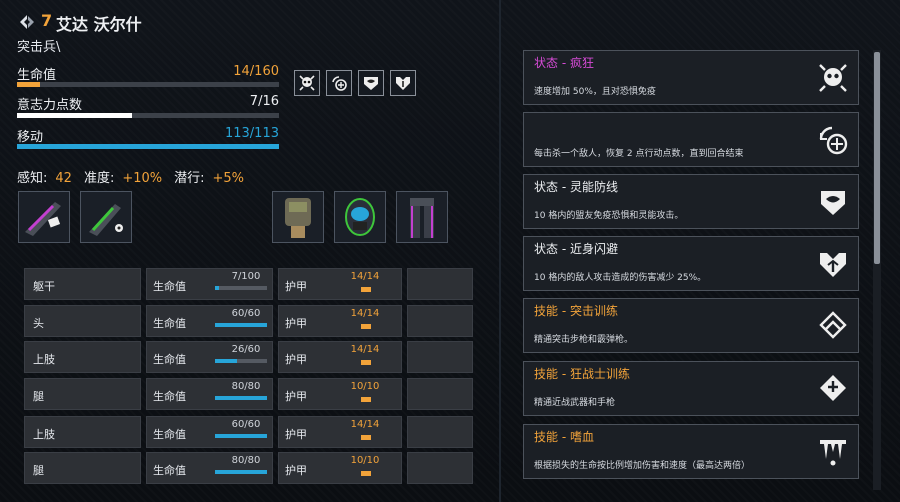 This screenshot has height=502, width=900. Describe the element at coordinates (576, 187) in the screenshot. I see `skill-title: 状态 - 灵能防线` at that location.